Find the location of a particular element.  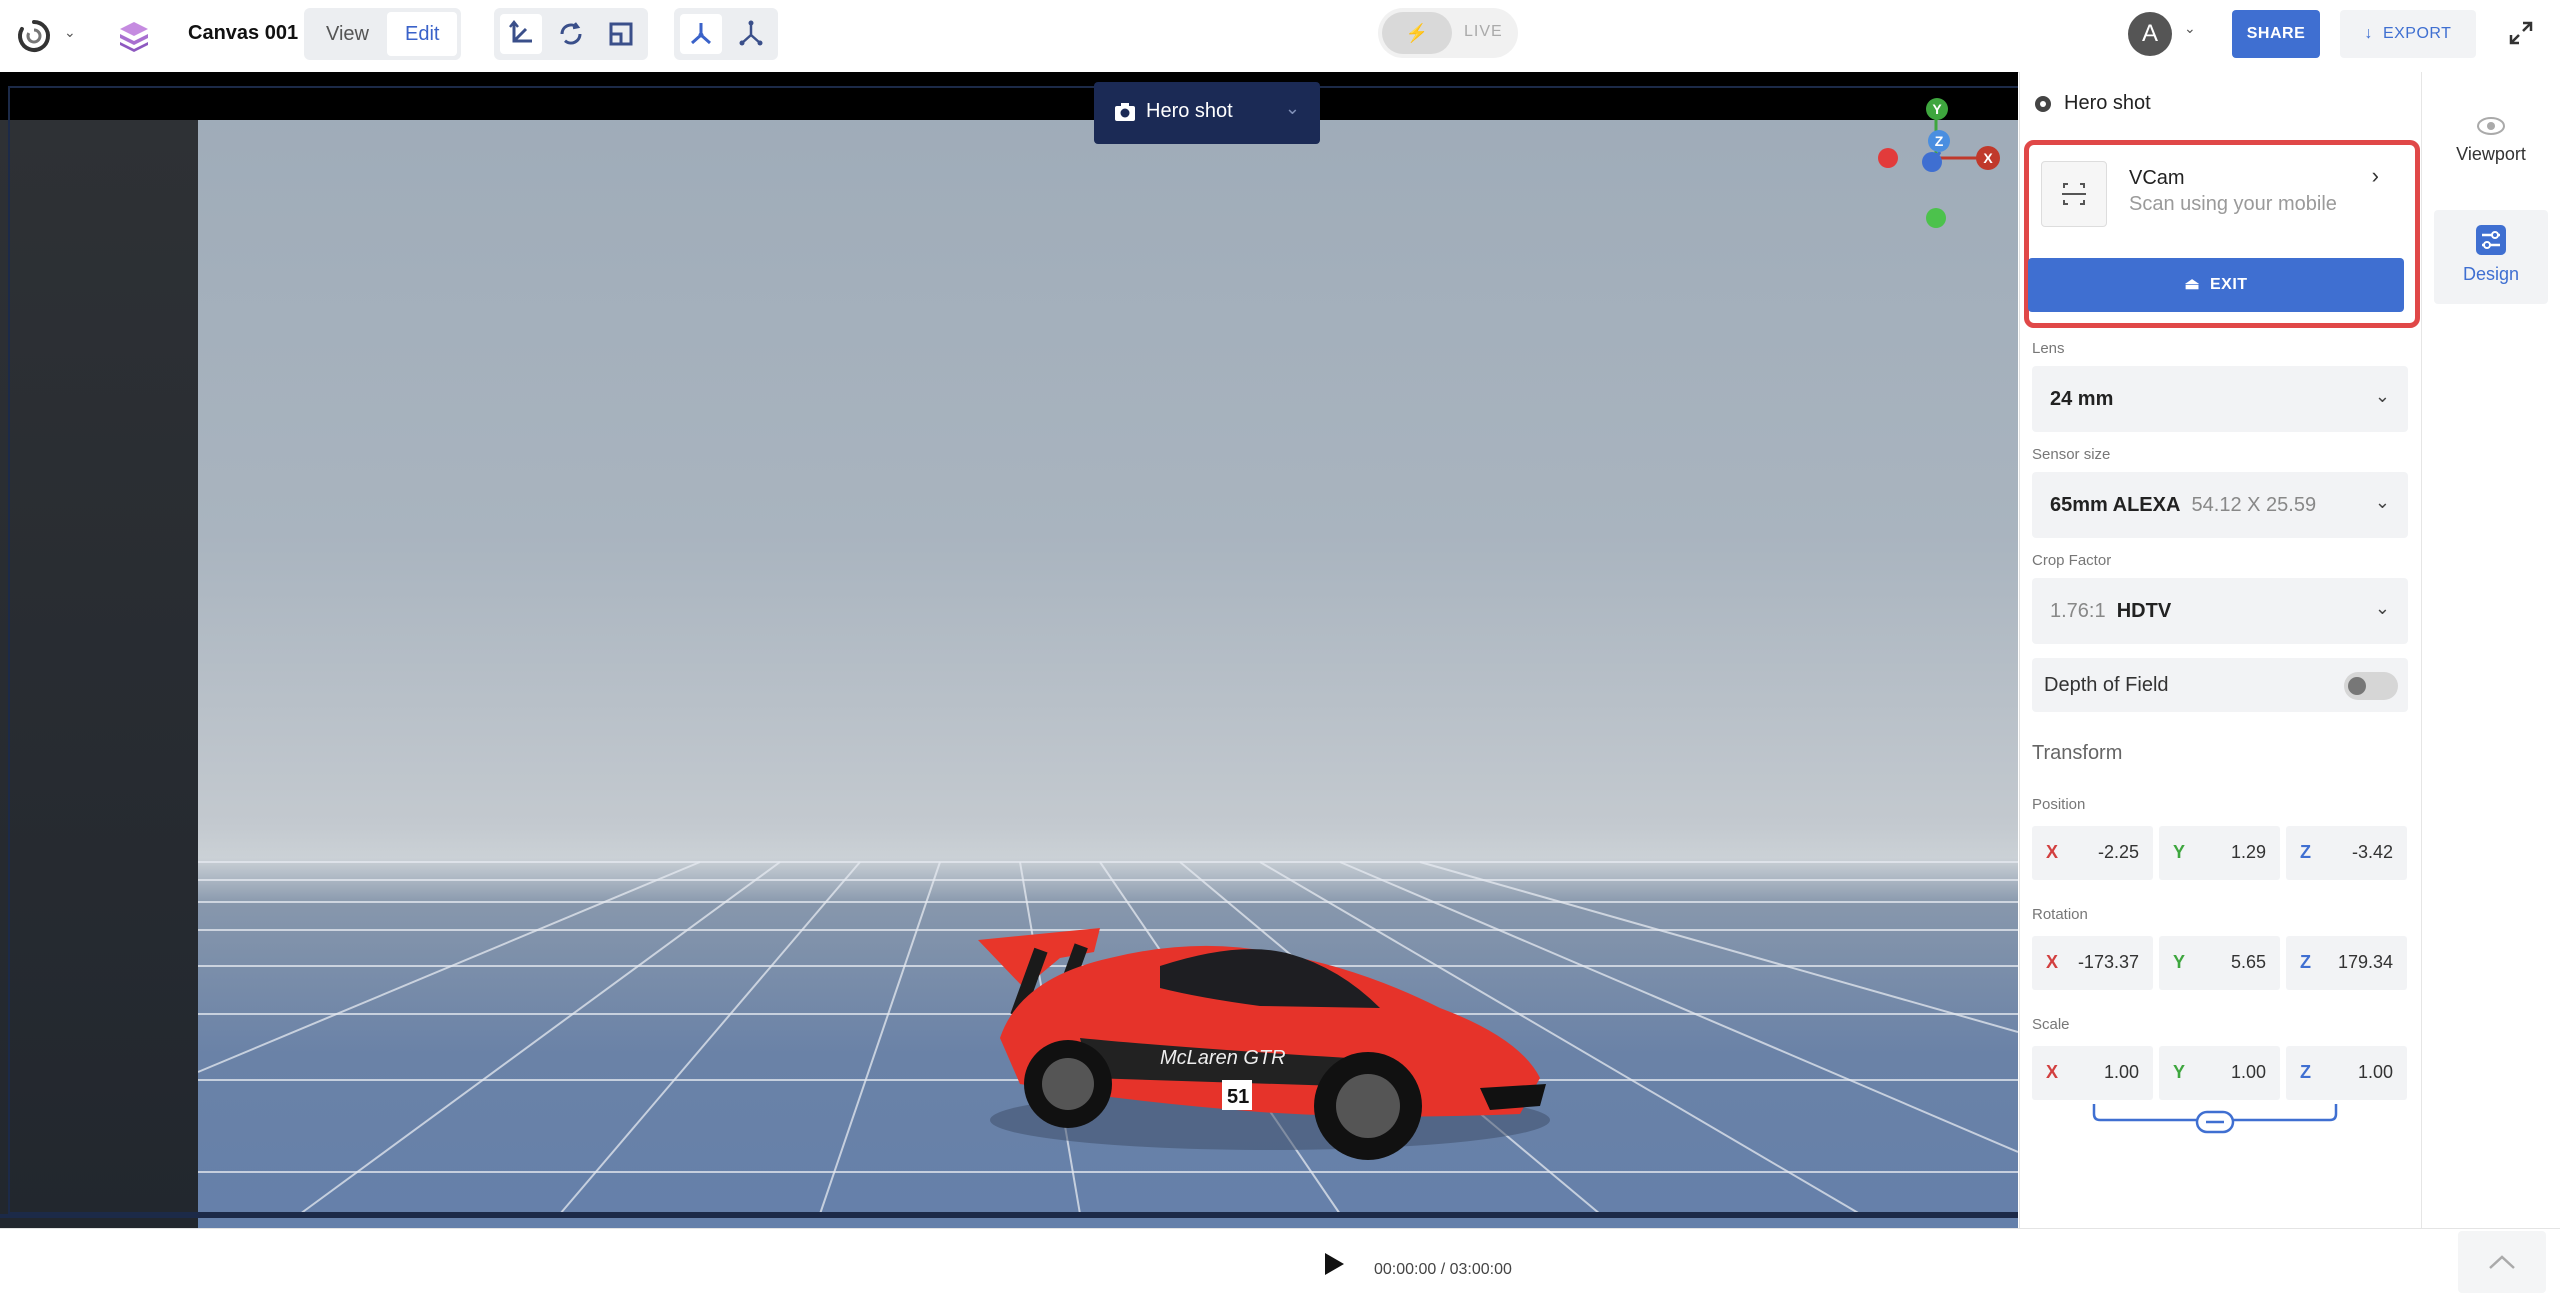

canvas-title: Canvas 001 is located at coordinates (243, 33).